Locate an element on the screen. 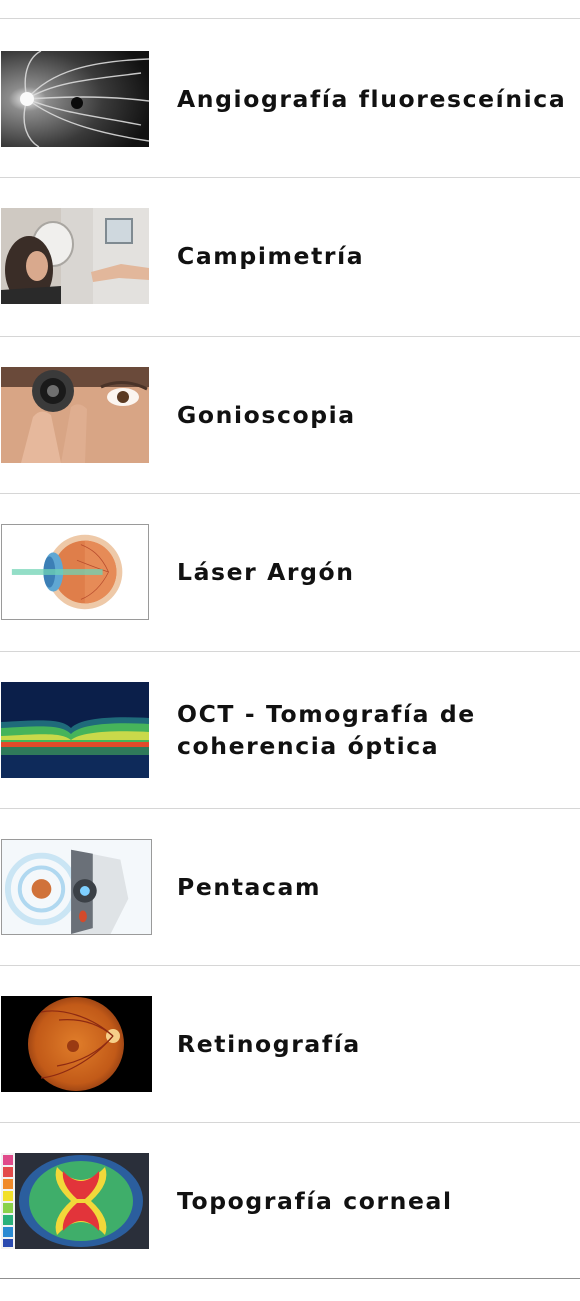 Image resolution: width=580 pixels, height=1301 pixels. item-label: Gonioscopia is located at coordinates (266, 415).